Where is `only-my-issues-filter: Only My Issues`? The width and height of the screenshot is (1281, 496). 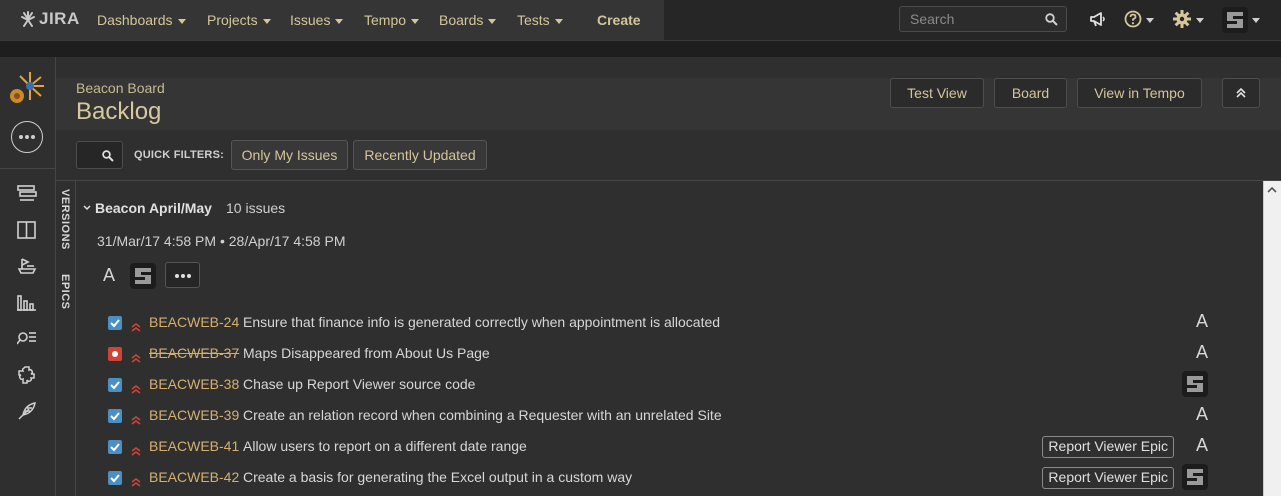 only-my-issues-filter: Only My Issues is located at coordinates (289, 155).